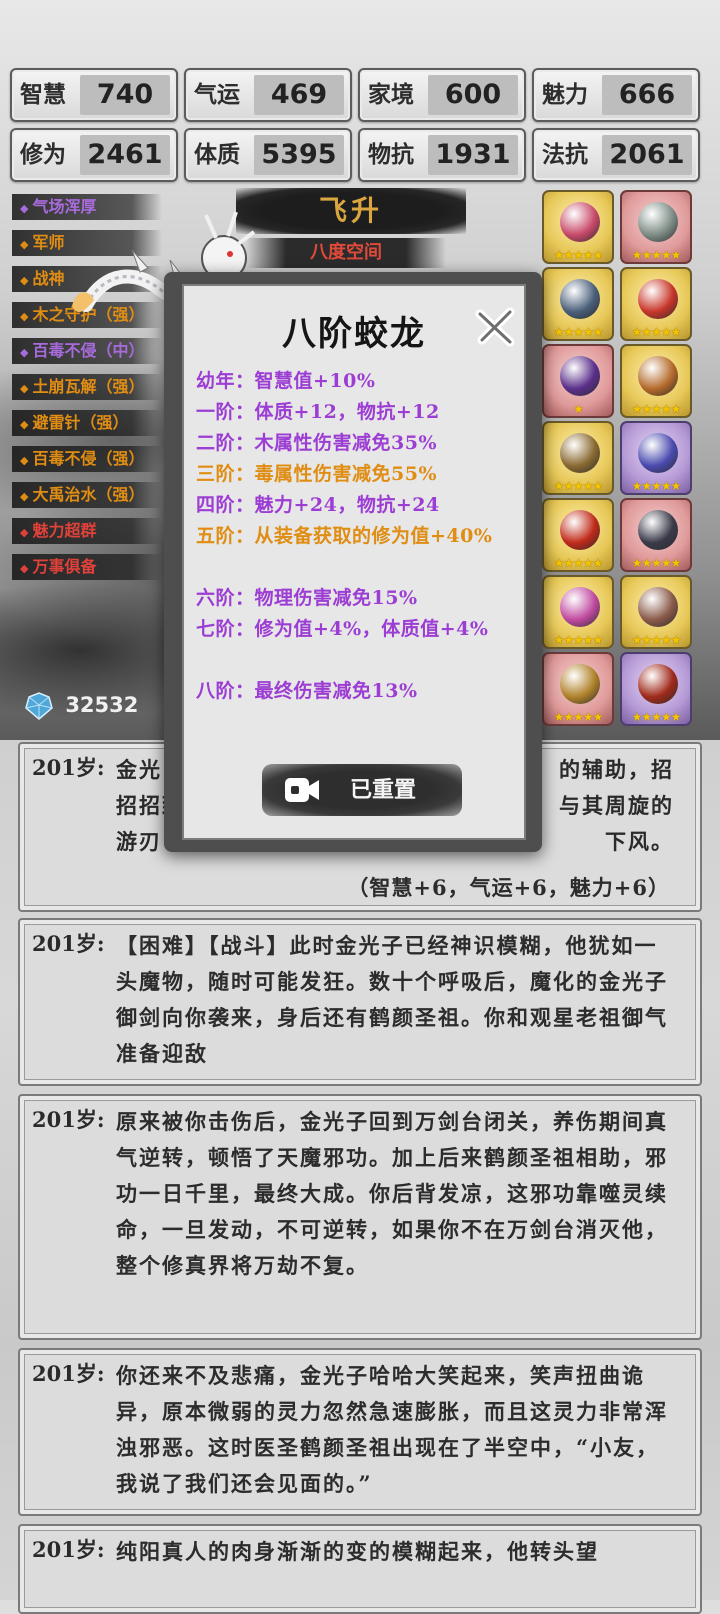  What do you see at coordinates (64, 530) in the screenshot?
I see `trait-label: 魅力超群` at bounding box center [64, 530].